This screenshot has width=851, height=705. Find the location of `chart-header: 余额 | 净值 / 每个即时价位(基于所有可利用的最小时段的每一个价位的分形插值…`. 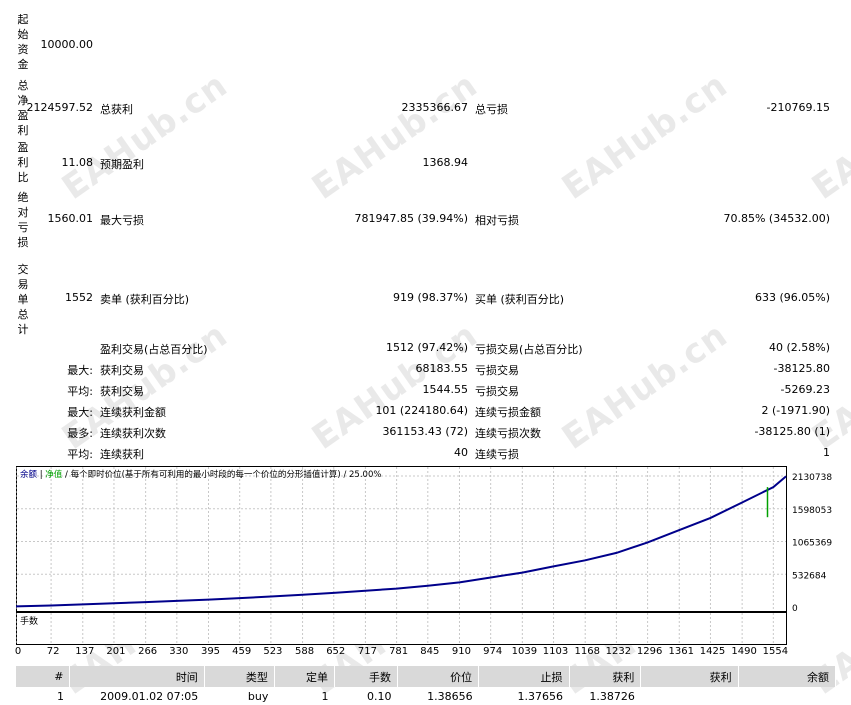

chart-header: 余额 | 净值 / 每个即时价位(基于所有可利用的最小时段的每一个价位的分形插值… is located at coordinates (200, 474).